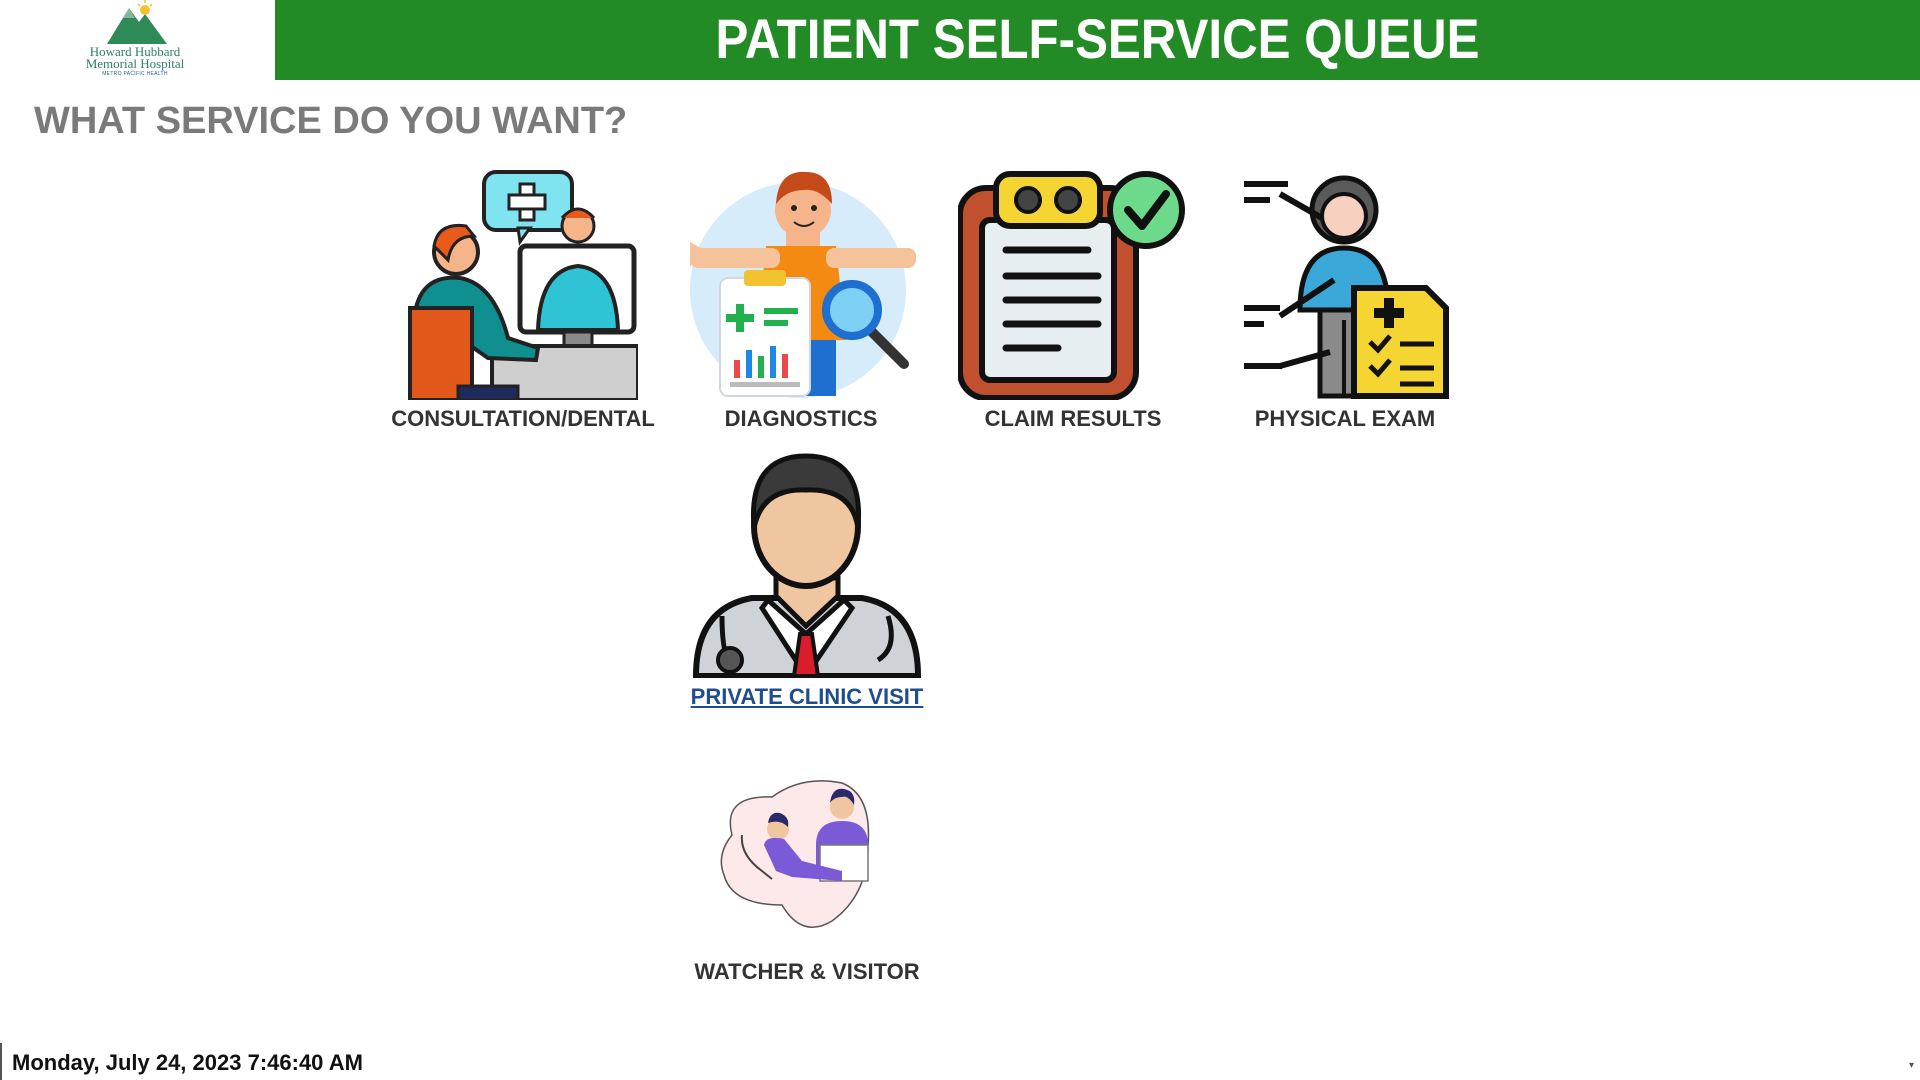 This screenshot has height=1080, width=1920. Describe the element at coordinates (1346, 287) in the screenshot. I see `physical-exam-icon` at that location.